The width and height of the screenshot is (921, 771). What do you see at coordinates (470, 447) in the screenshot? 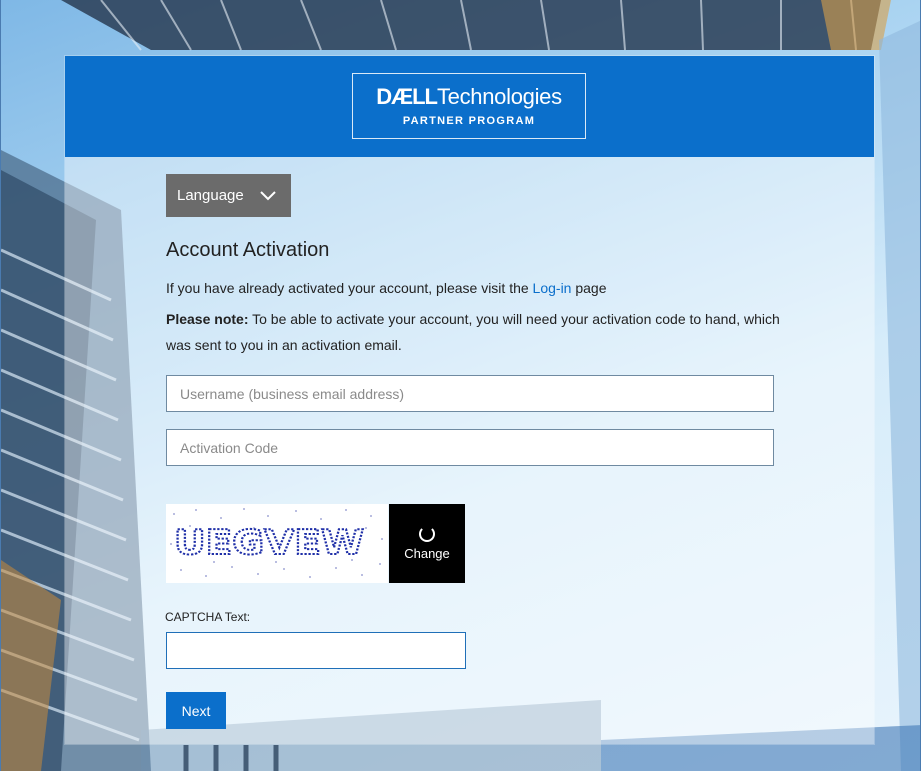
I see `activation-code-input` at bounding box center [470, 447].